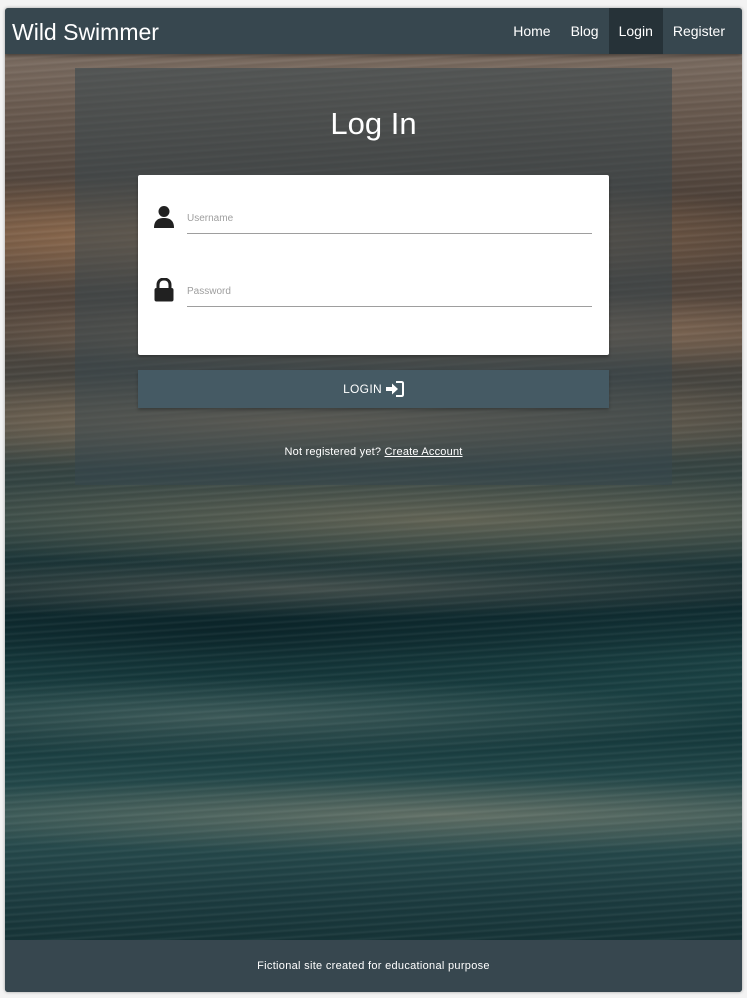 The height and width of the screenshot is (998, 747). I want to click on nav-home: Home, so click(531, 31).